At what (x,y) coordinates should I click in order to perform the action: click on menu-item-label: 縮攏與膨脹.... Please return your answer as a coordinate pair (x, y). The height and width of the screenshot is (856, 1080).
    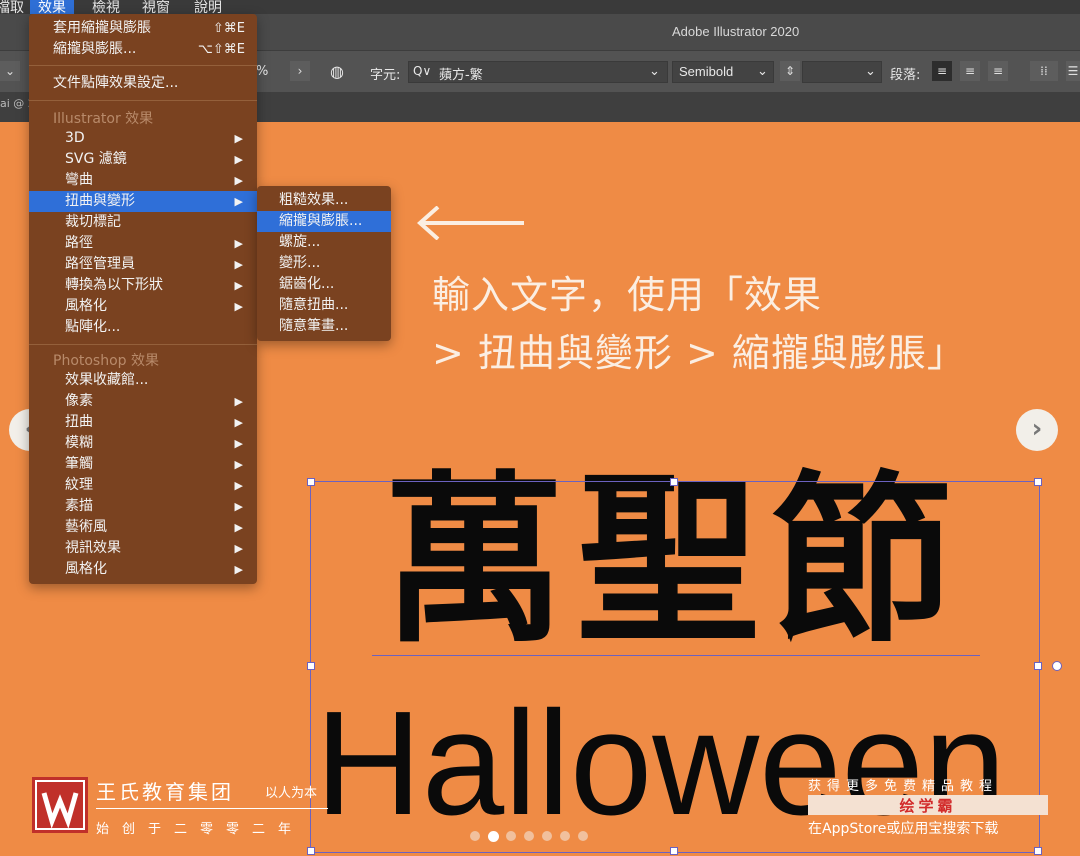
    Looking at the image, I should click on (95, 49).